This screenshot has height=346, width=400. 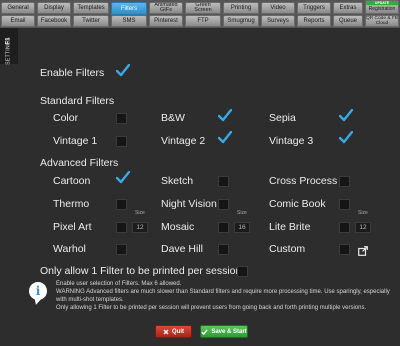 I want to click on tab-pinterest: Pinterest, so click(x=166, y=21).